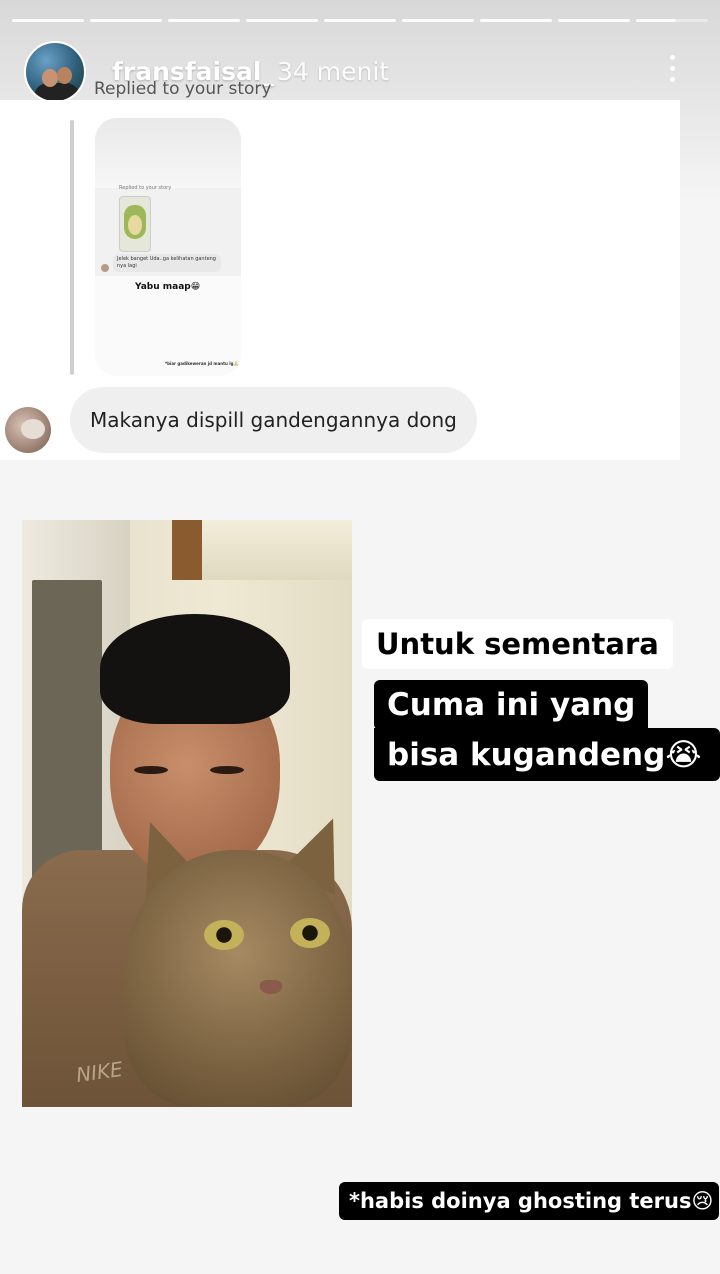 Image resolution: width=720 pixels, height=1274 pixels. What do you see at coordinates (672, 20) in the screenshot?
I see `progress-segment-current` at bounding box center [672, 20].